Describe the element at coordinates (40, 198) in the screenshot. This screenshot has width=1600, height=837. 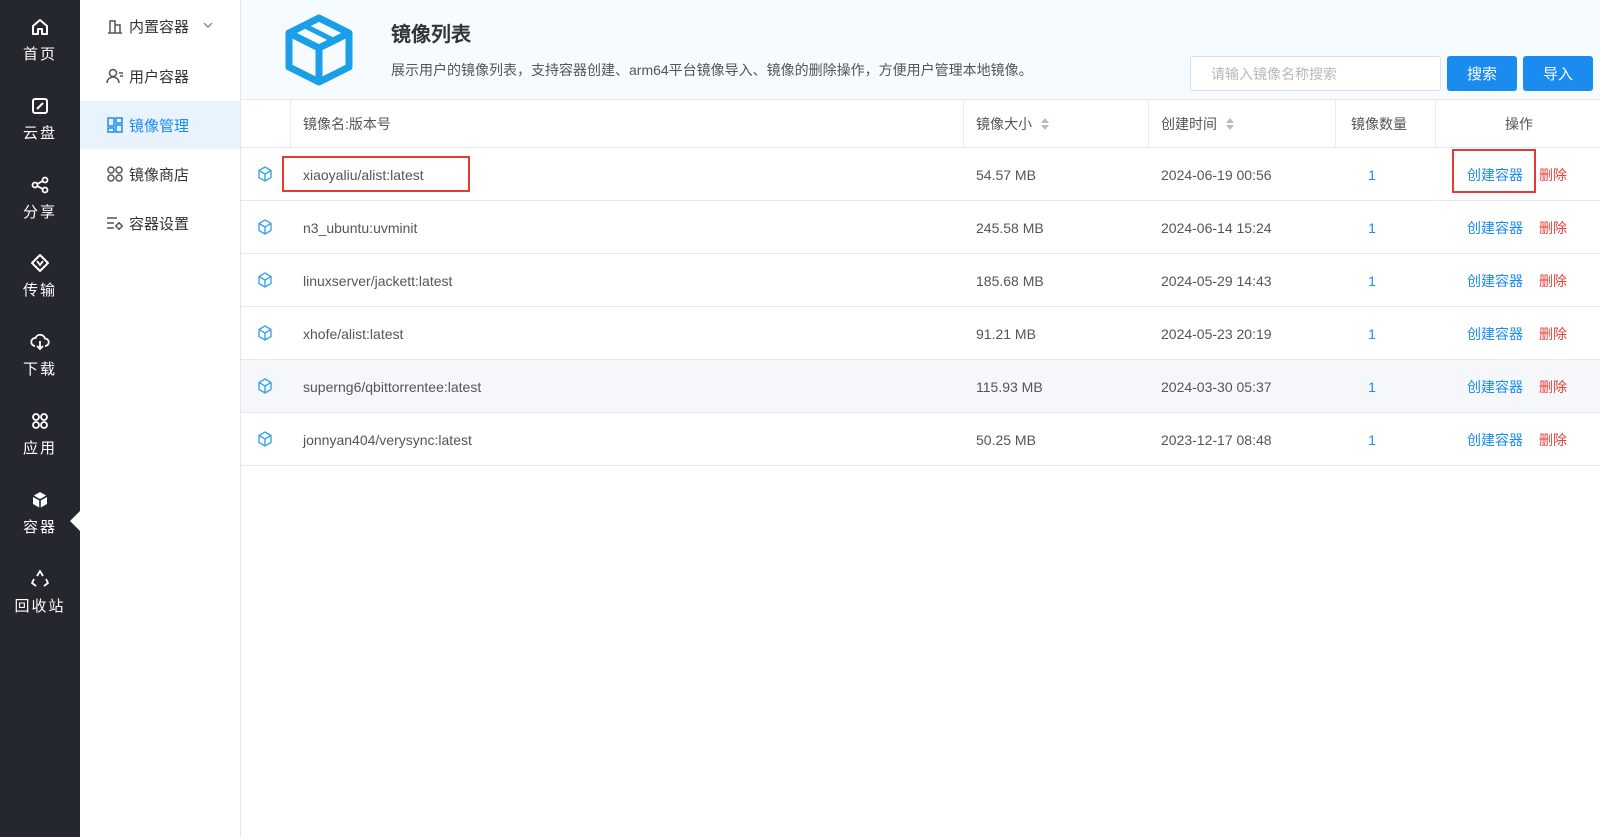
I see `rail-item-share: 分享` at that location.